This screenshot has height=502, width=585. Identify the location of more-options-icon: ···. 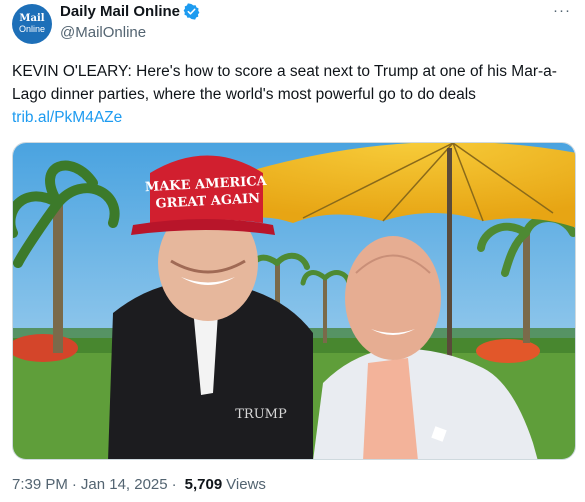
(562, 10).